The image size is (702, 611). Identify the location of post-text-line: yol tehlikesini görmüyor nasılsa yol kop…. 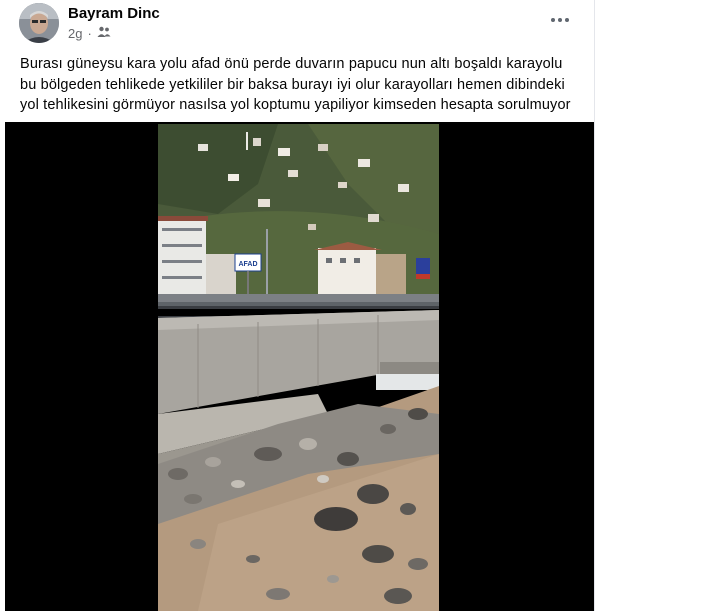
(295, 105).